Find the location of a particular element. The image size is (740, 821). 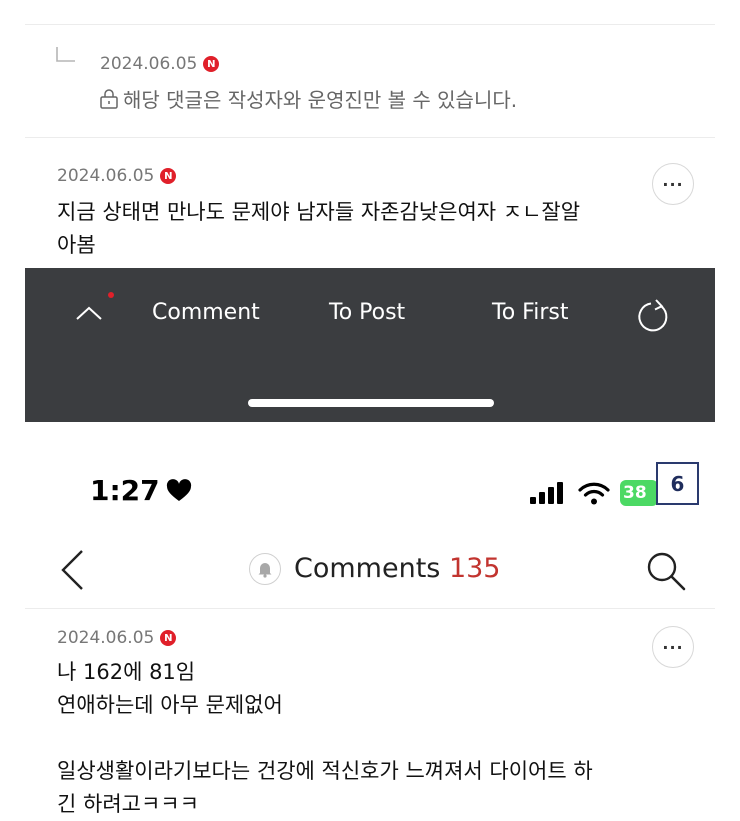

comment-text-line: 연애하는데 아무 문제없어 is located at coordinates (170, 705).